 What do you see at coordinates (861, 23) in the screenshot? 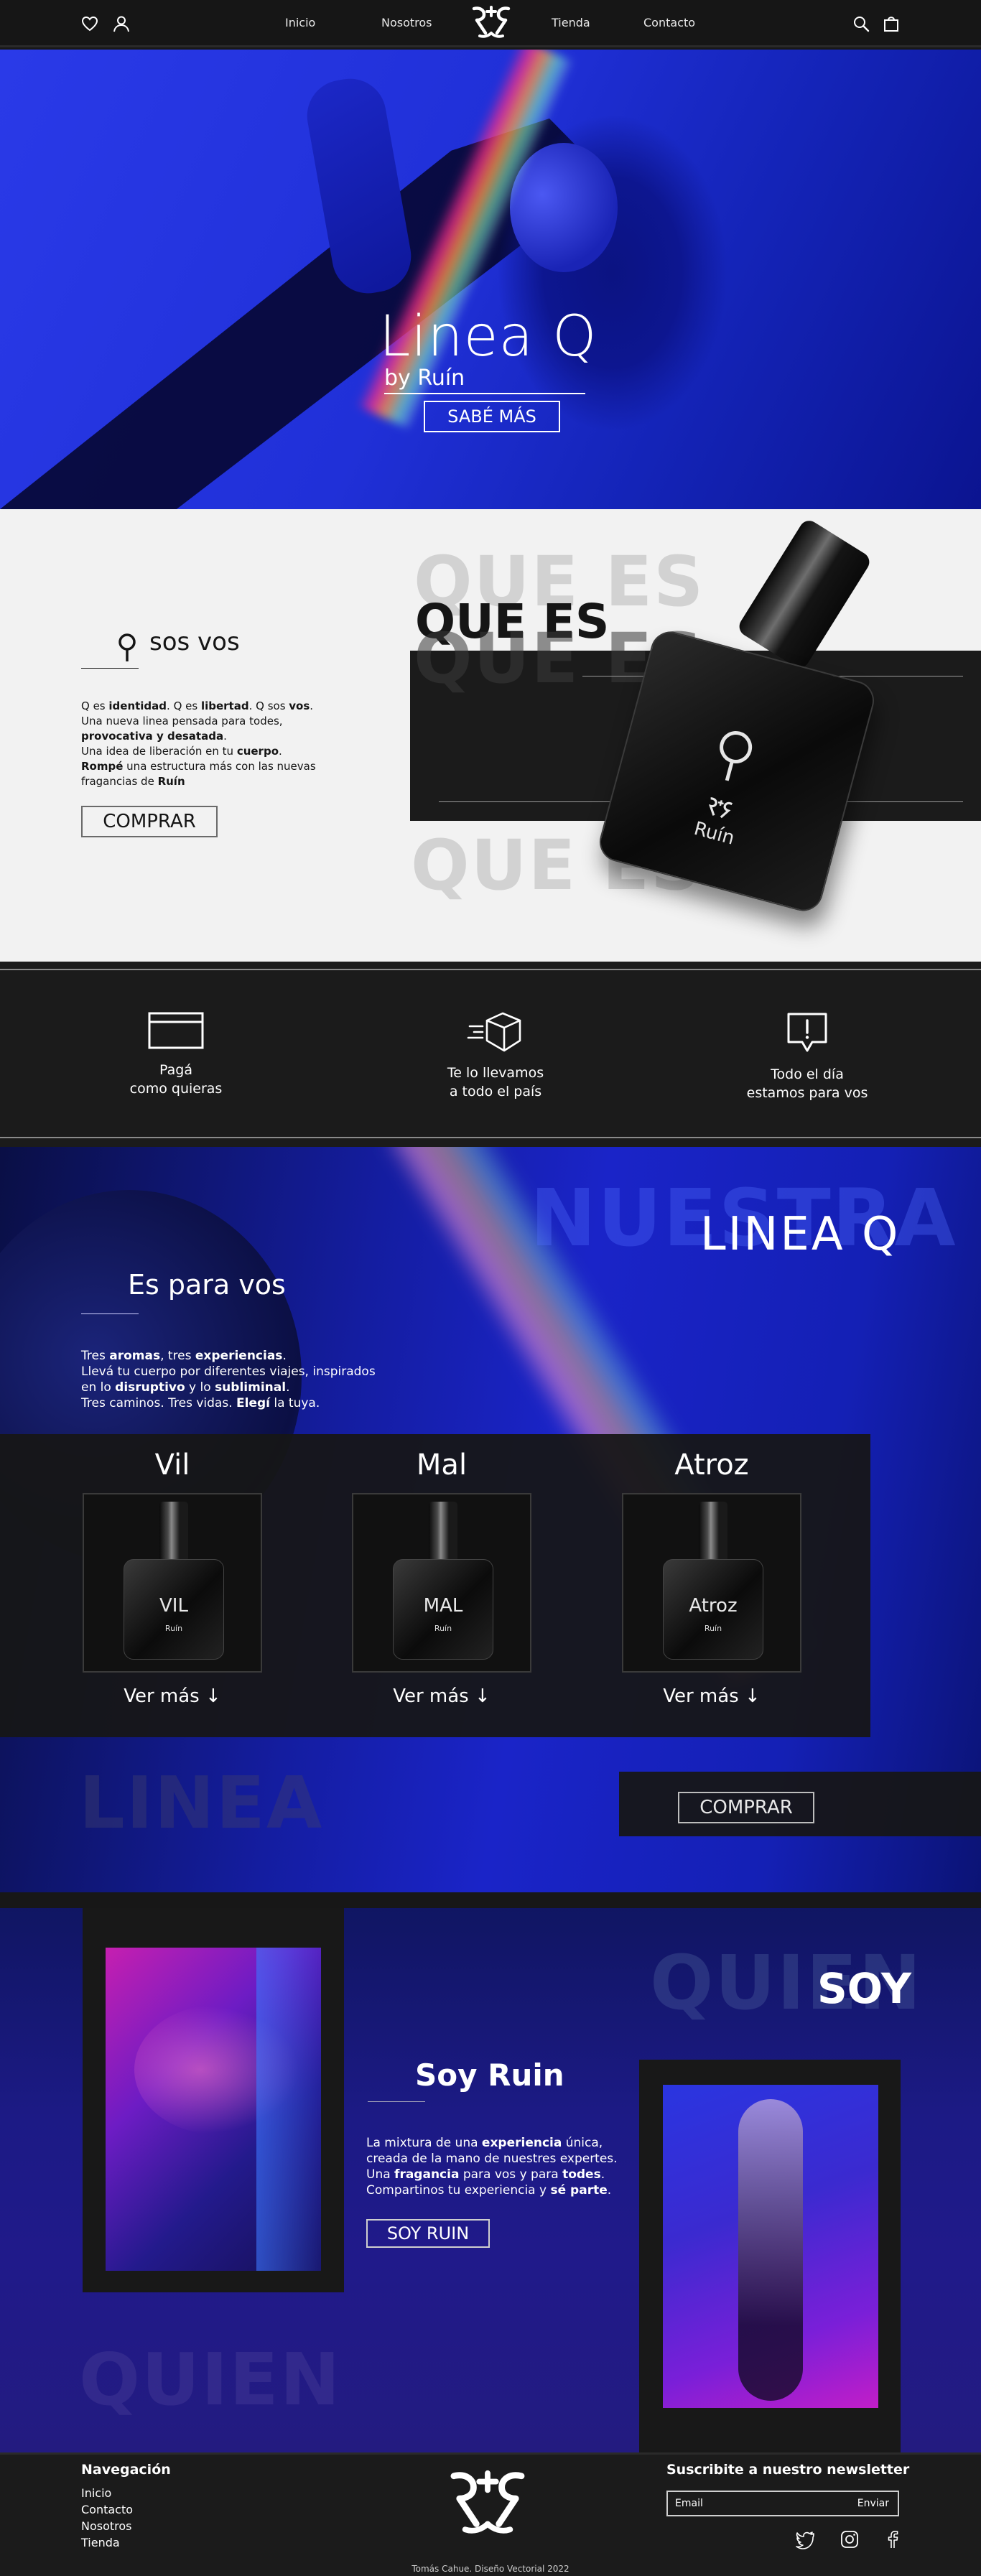
I see `search-icon` at bounding box center [861, 23].